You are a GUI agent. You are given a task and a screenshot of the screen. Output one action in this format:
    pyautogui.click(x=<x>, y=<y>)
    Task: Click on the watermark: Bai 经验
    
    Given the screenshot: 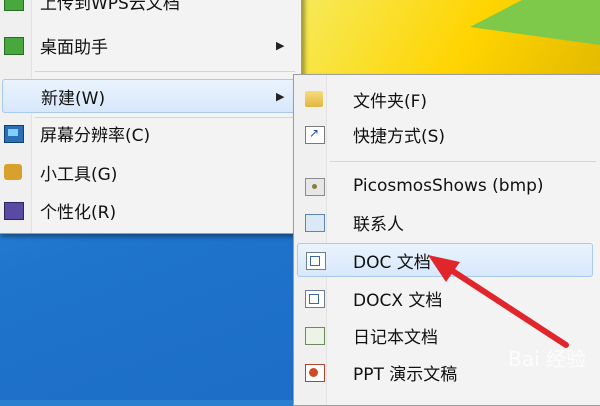 What is the action you would take?
    pyautogui.click(x=547, y=359)
    